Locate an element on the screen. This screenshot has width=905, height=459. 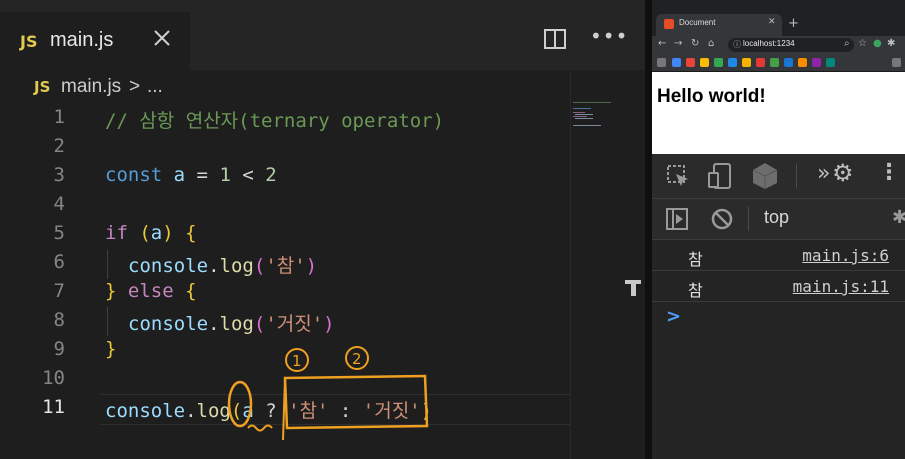
code-token: . is located at coordinates (214, 324).